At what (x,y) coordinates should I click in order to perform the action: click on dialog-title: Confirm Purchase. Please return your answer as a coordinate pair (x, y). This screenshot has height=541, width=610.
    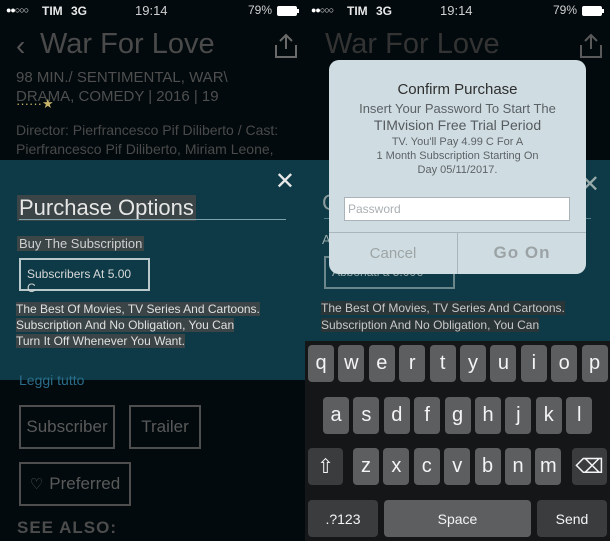
    Looking at the image, I should click on (457, 89).